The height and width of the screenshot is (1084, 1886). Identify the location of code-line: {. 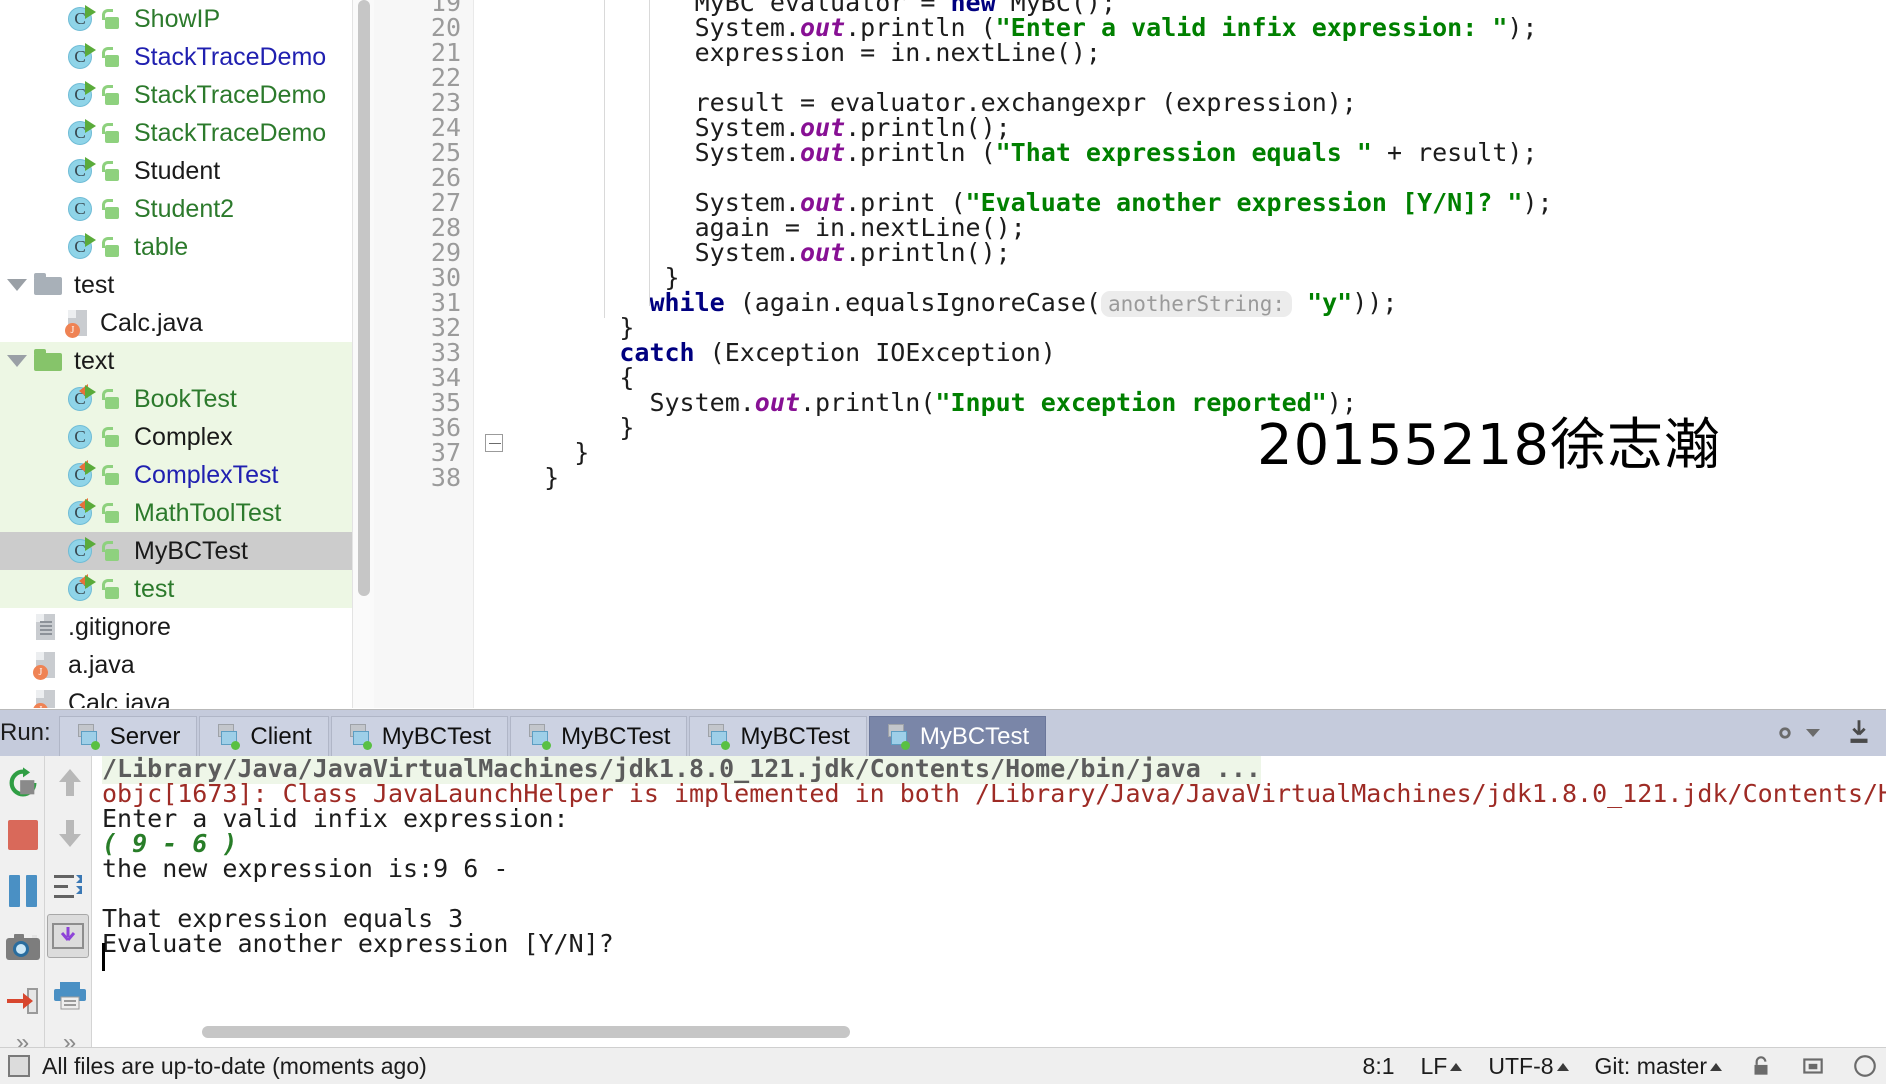
(626, 378).